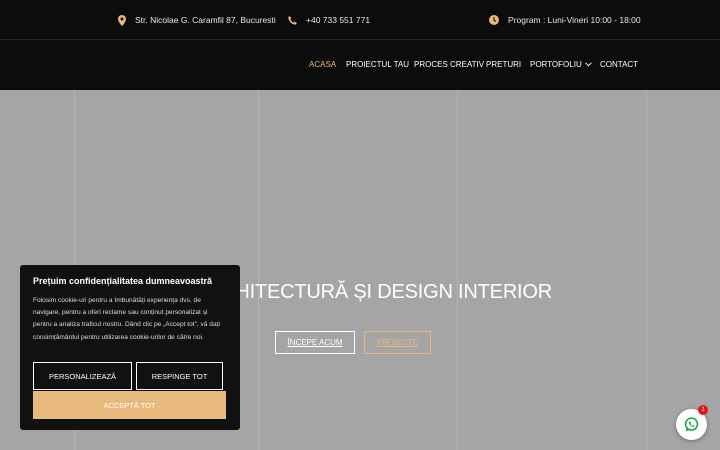  I want to click on address-info: Str. Nicolae G. Caramfil 87, Bucuresti, so click(197, 20).